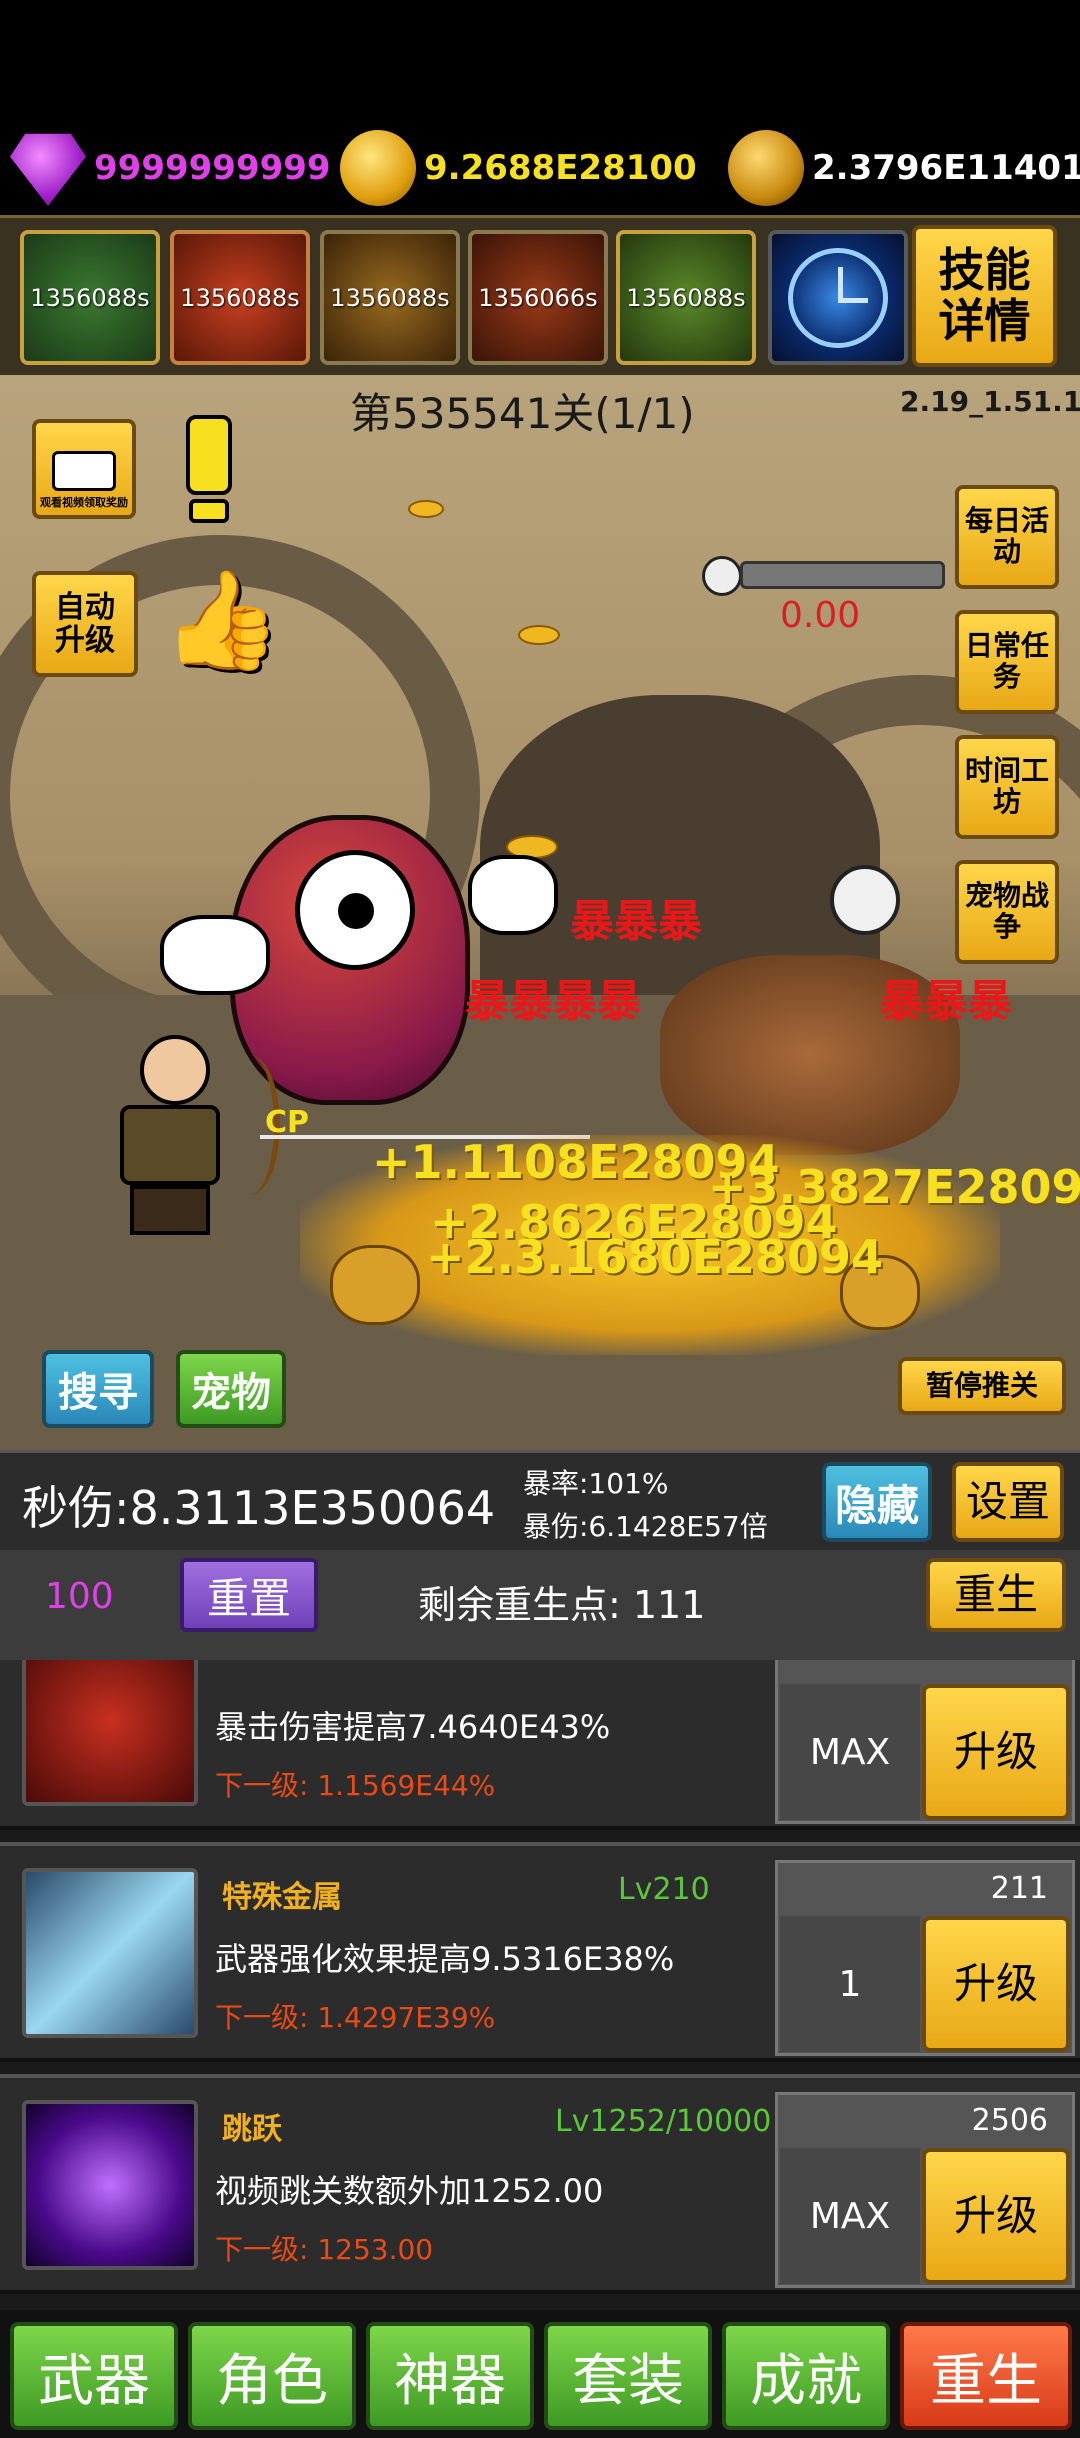  Describe the element at coordinates (324, 2249) in the screenshot. I see `upgrade-next: 下一级: 1253.00` at that location.